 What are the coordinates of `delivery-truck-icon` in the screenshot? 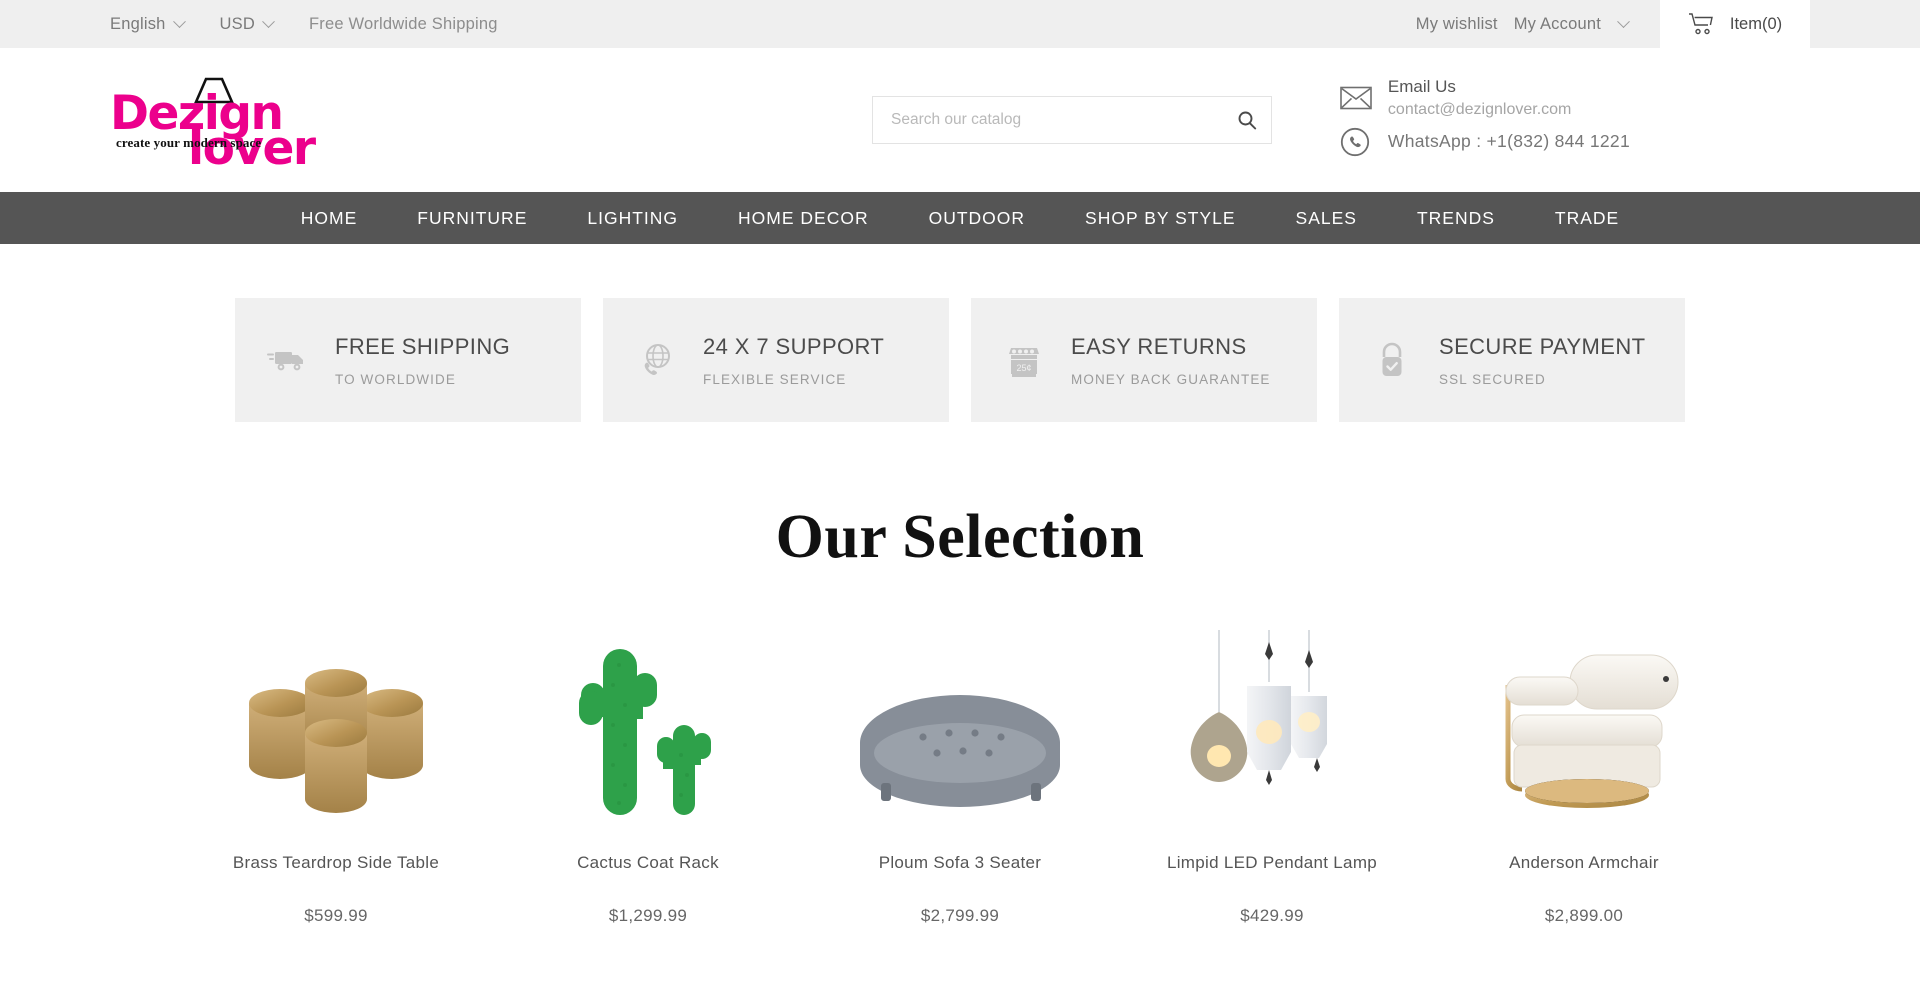 It's located at (288, 360).